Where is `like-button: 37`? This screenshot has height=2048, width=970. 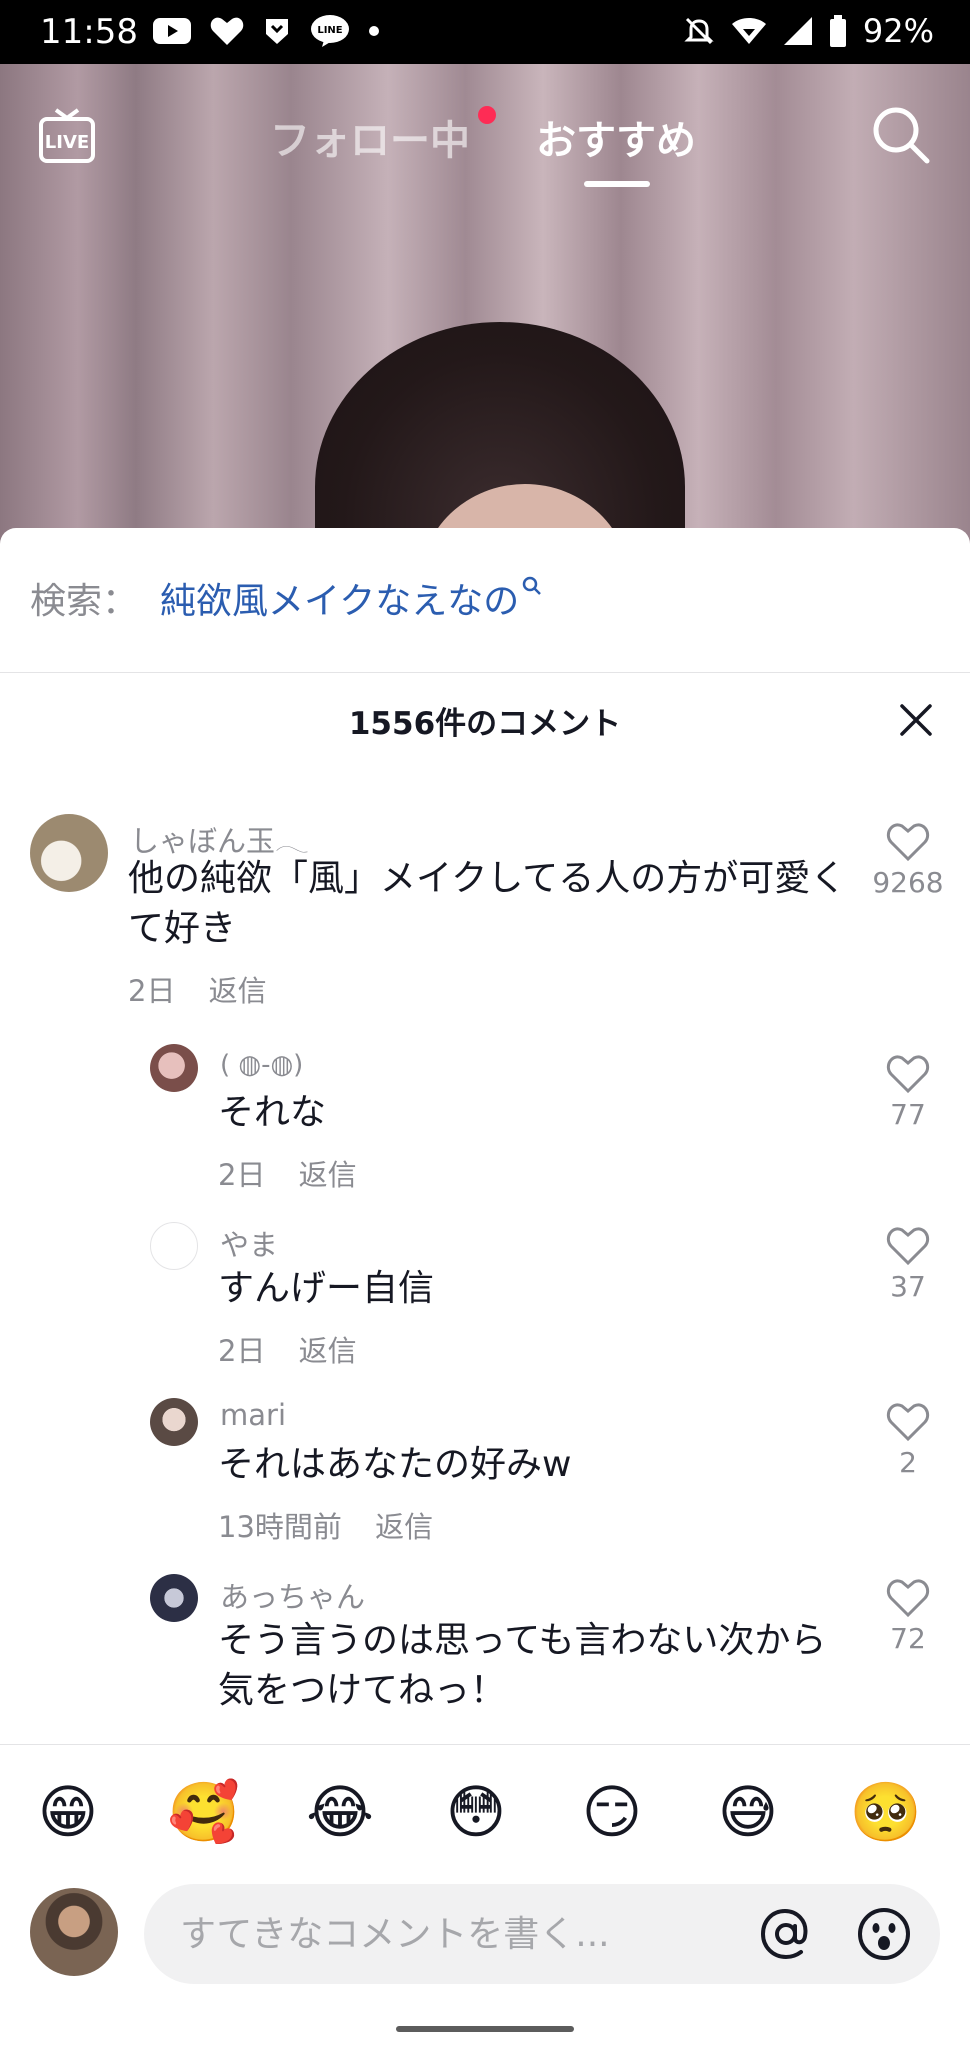
like-button: 37 is located at coordinates (908, 1264).